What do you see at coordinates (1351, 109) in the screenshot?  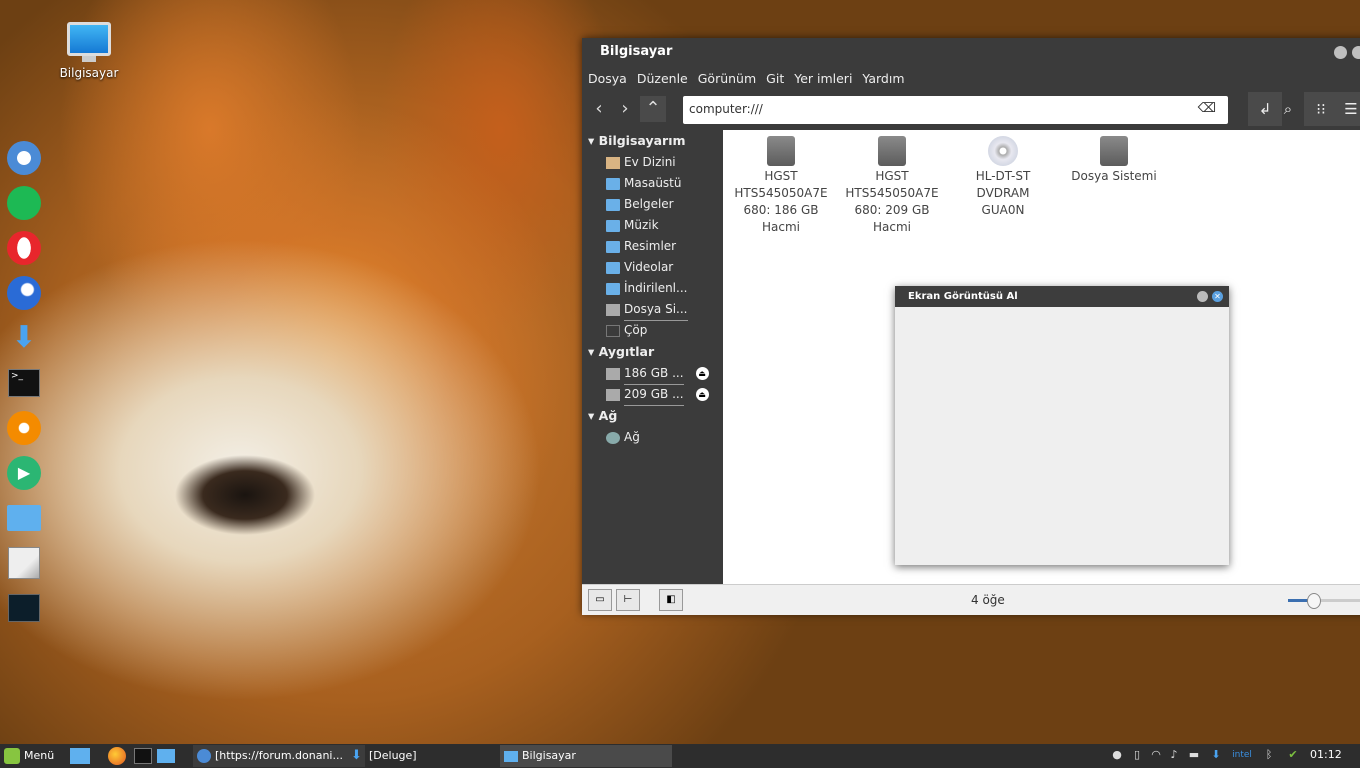 I see `list-icon: ☰` at bounding box center [1351, 109].